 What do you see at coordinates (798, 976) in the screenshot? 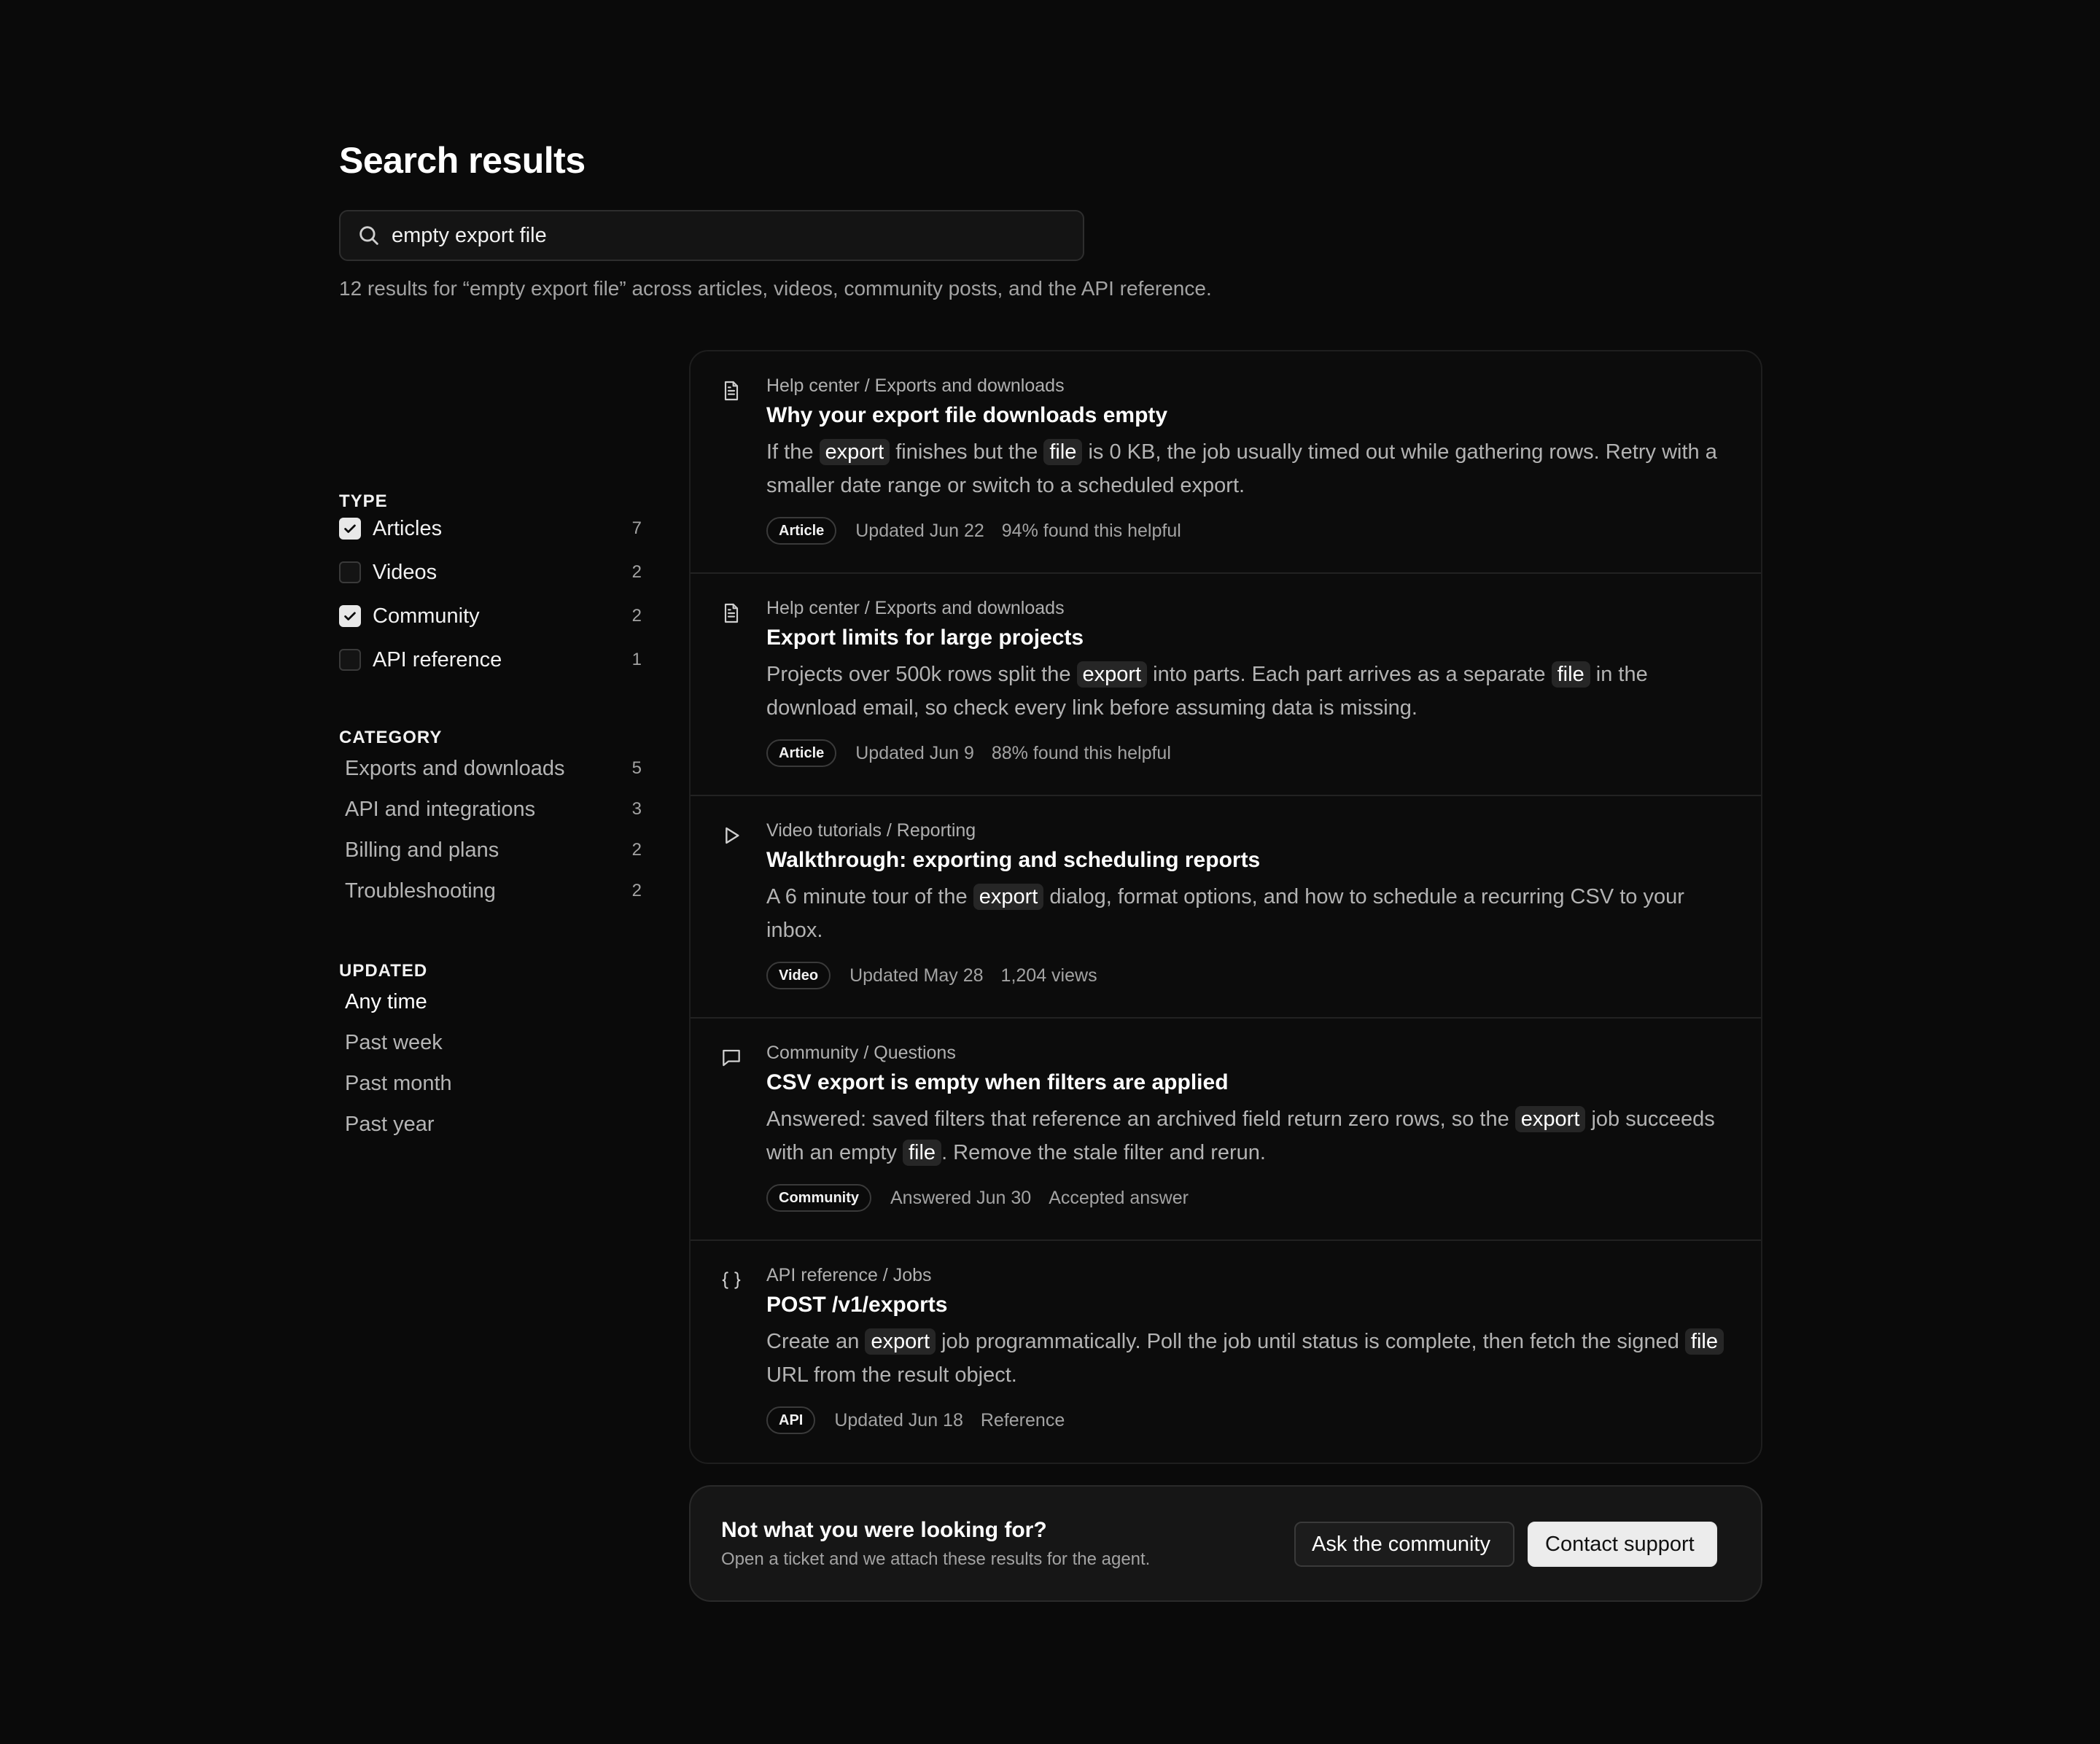
I see `type-badge: Video` at bounding box center [798, 976].